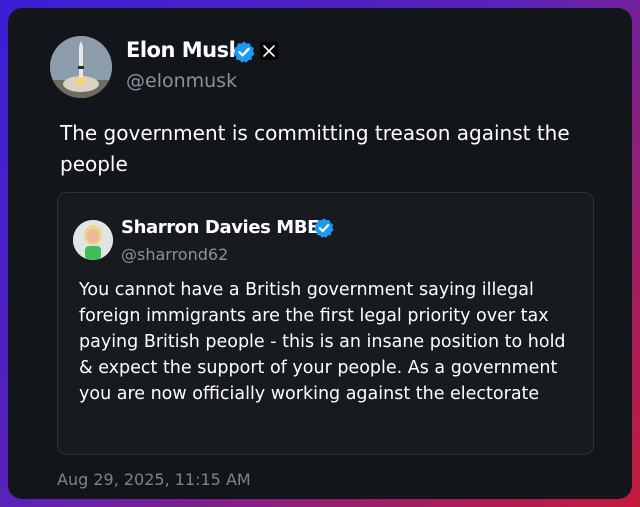  What do you see at coordinates (154, 479) in the screenshot?
I see `post-timestamp: Aug 29, 2025, 11:15 AM` at bounding box center [154, 479].